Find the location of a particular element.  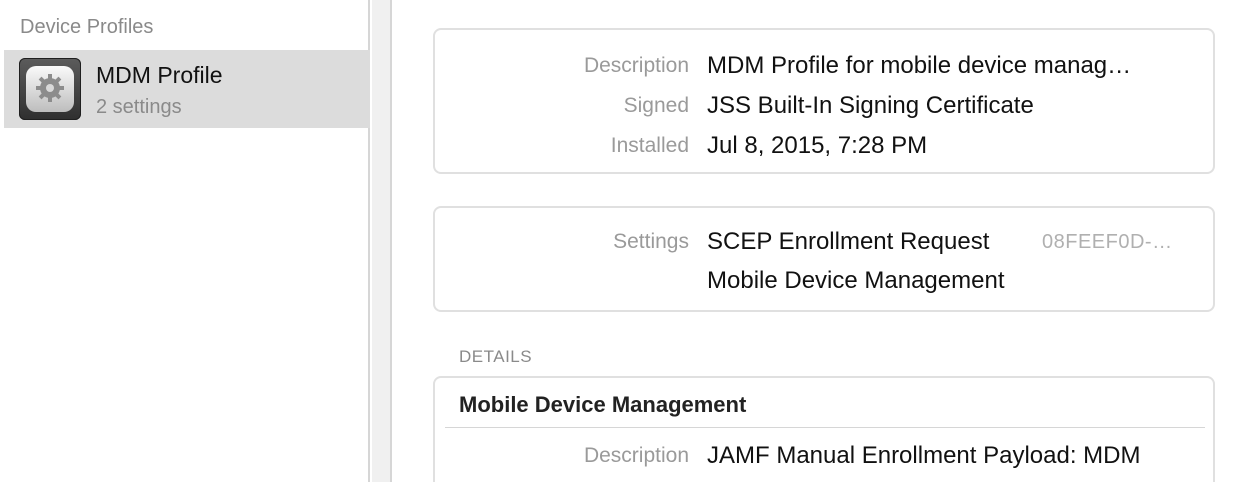

description-label: Description is located at coordinates (636, 65).